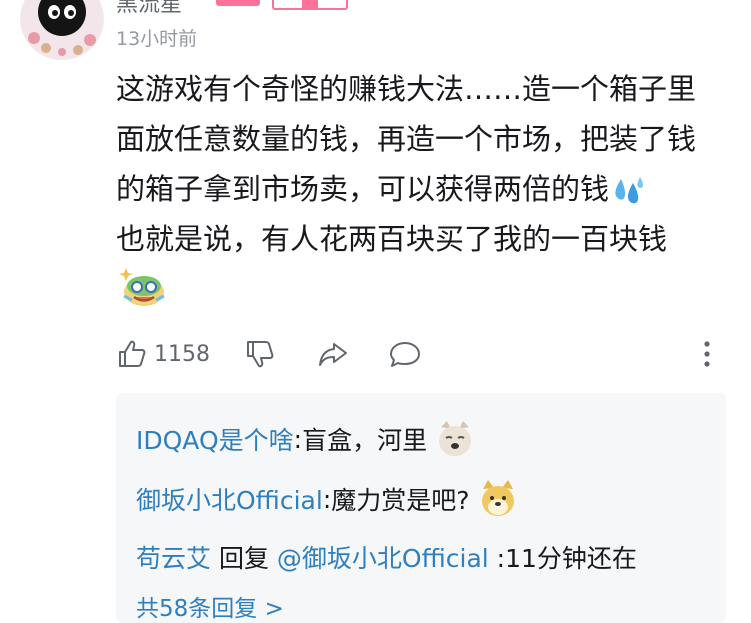  Describe the element at coordinates (497, 498) in the screenshot. I see `shiba-emote` at that location.